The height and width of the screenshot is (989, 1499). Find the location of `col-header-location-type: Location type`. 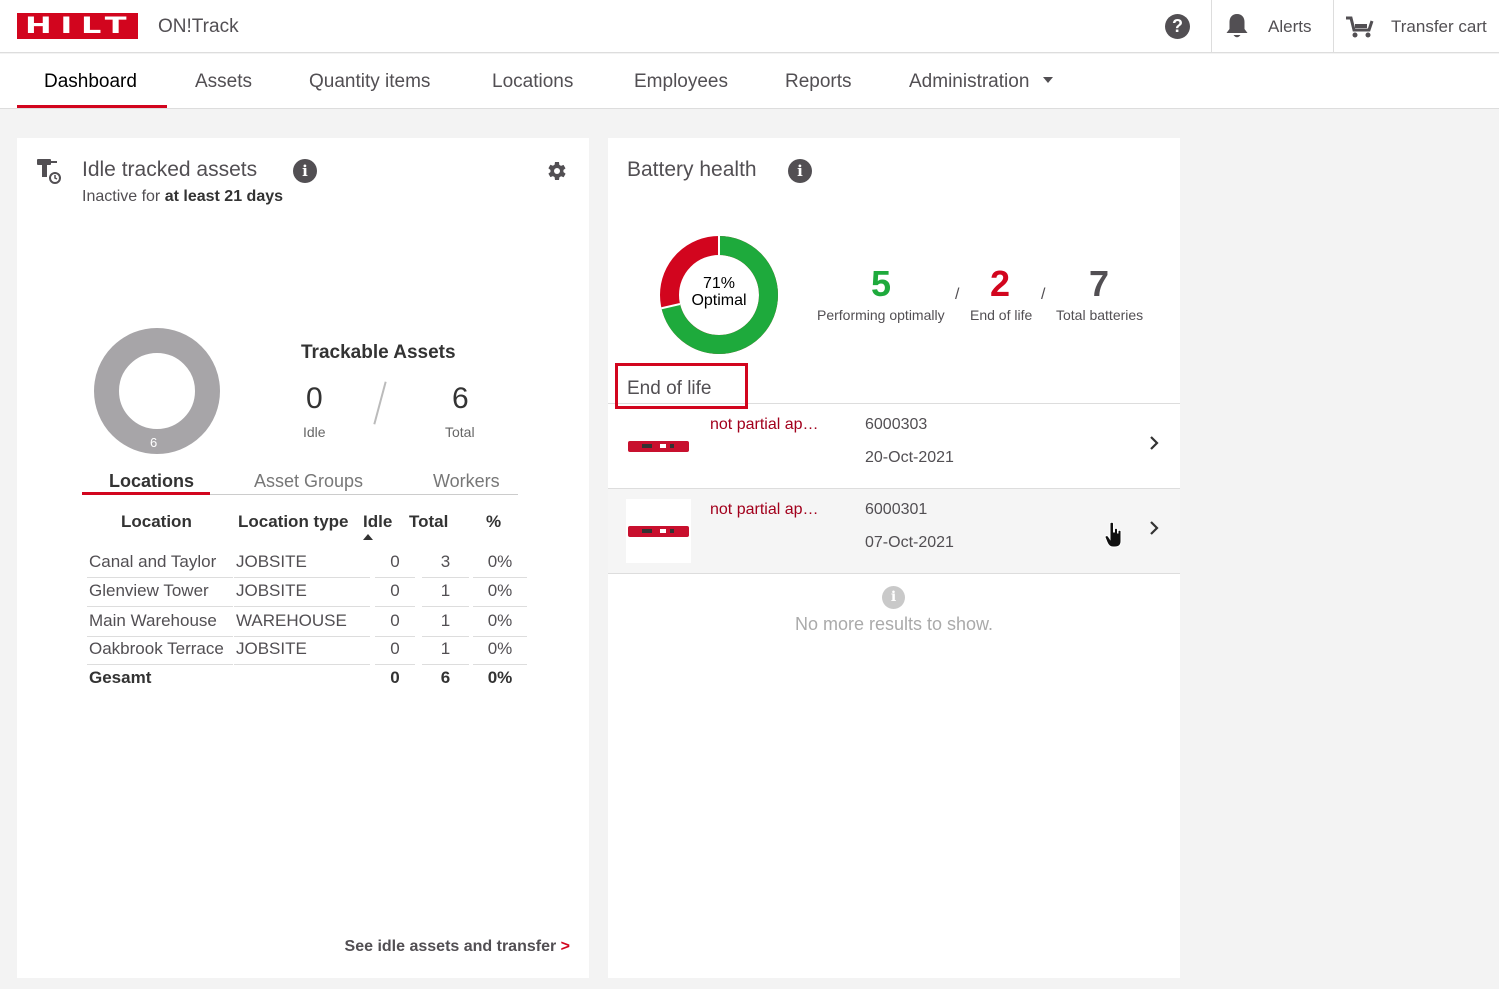

col-header-location-type: Location type is located at coordinates (293, 522).